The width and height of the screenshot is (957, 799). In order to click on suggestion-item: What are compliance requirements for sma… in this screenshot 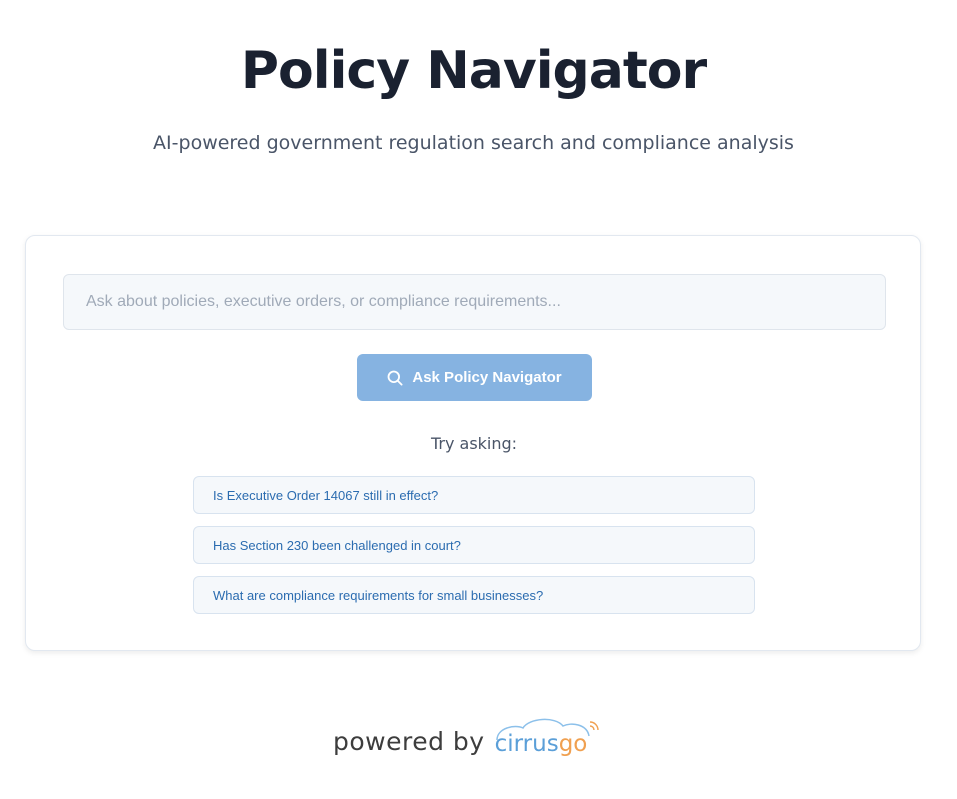, I will do `click(474, 595)`.